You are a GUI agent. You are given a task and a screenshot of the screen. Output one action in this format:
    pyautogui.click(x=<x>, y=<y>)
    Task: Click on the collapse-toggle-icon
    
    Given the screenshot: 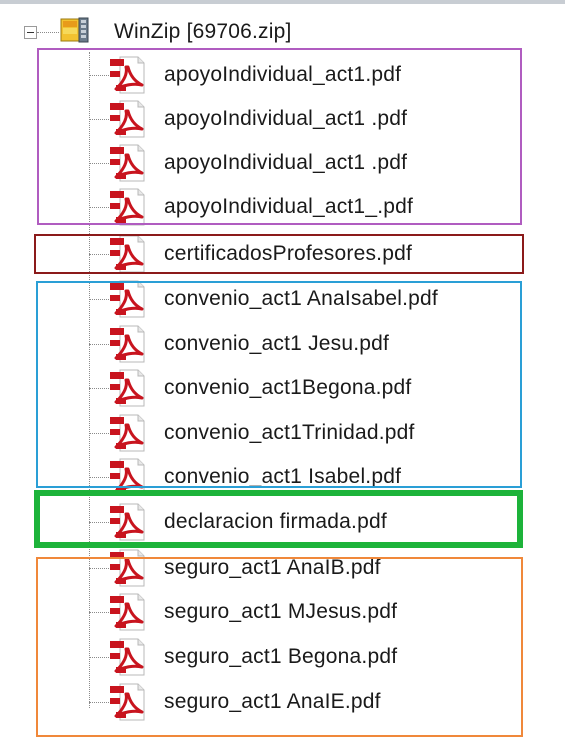 What is the action you would take?
    pyautogui.click(x=30, y=32)
    